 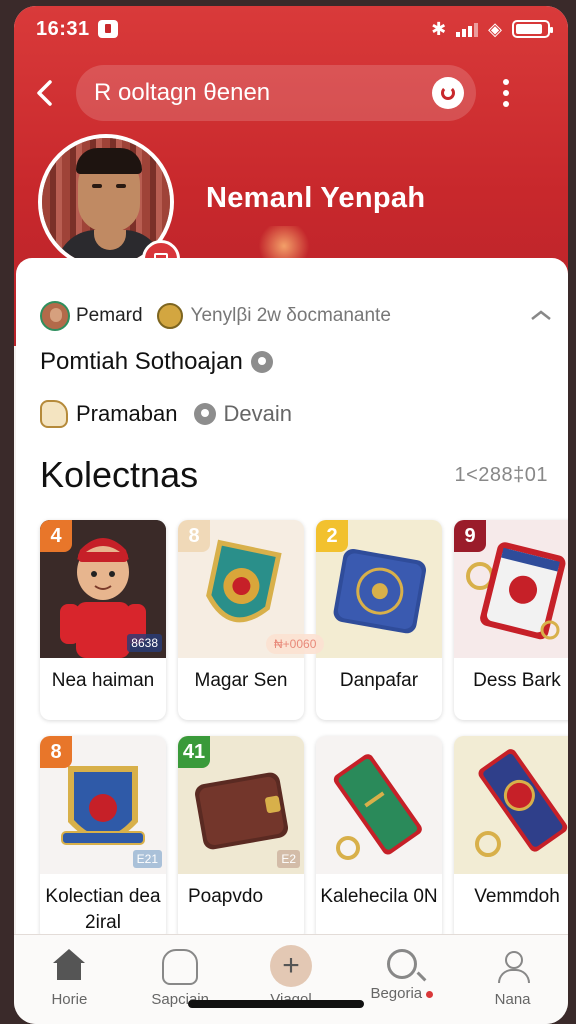 What do you see at coordinates (226, 896) in the screenshot?
I see `item-label: Poapvdo` at bounding box center [226, 896].